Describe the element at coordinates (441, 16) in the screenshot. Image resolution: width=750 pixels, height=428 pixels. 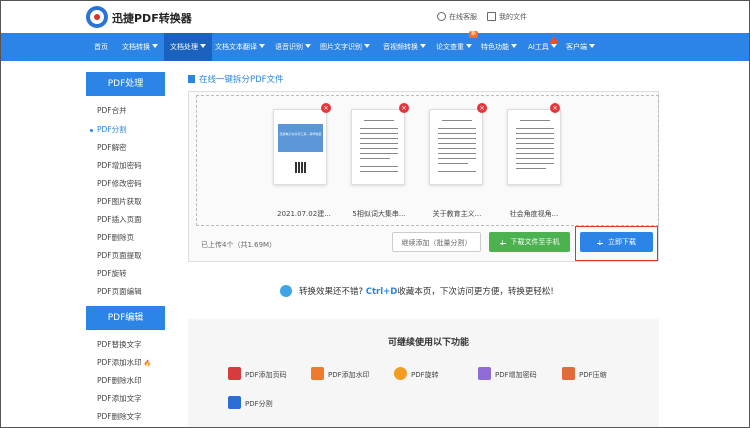
I see `headset-icon` at that location.